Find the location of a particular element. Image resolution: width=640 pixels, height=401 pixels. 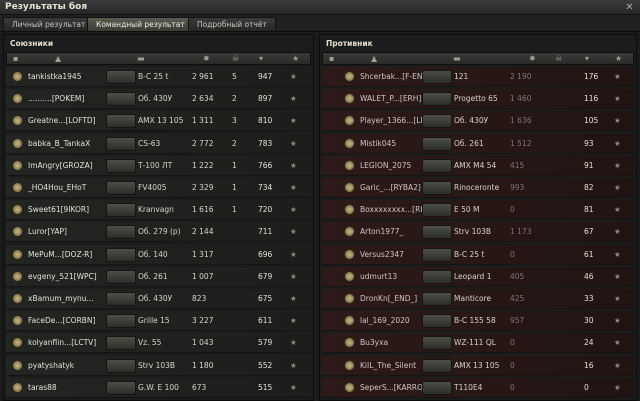

player-name: MePuM...[DOZ-R] is located at coordinates (60, 254).